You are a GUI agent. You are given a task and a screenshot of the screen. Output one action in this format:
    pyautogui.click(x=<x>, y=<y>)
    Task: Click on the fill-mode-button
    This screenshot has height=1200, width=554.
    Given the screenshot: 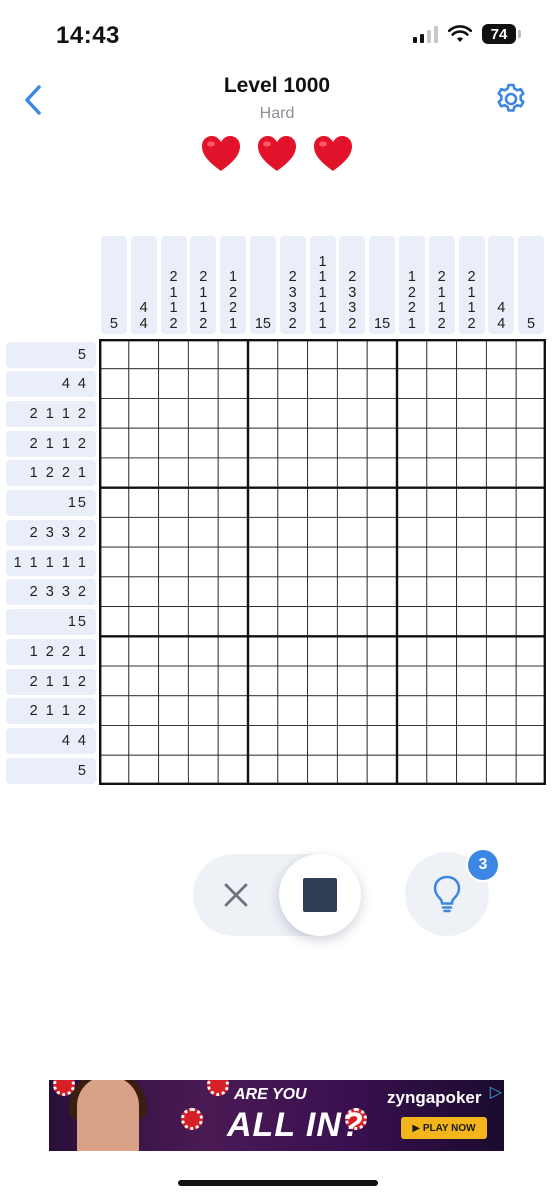 What is the action you would take?
    pyautogui.click(x=320, y=895)
    